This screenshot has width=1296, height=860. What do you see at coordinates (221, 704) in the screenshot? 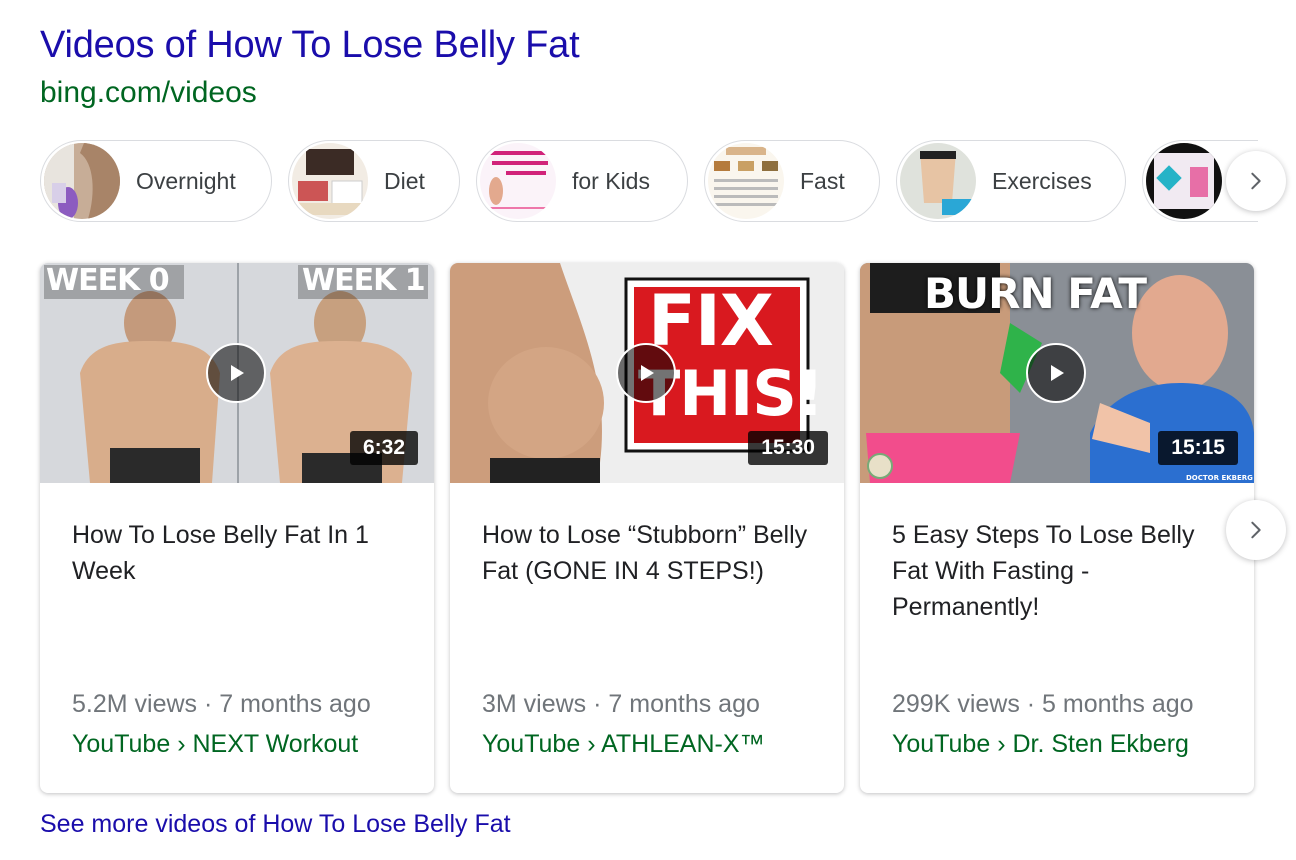
I see `video-meta: 5.2M views · 7 months ago` at bounding box center [221, 704].